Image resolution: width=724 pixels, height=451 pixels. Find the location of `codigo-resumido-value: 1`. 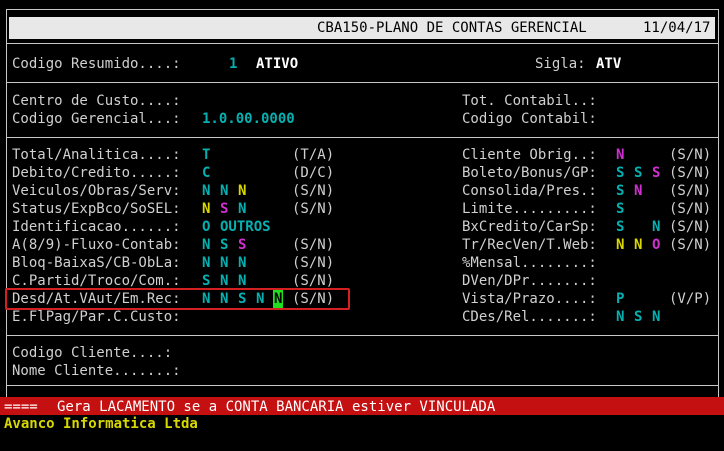

codigo-resumido-value: 1 is located at coordinates (233, 64).